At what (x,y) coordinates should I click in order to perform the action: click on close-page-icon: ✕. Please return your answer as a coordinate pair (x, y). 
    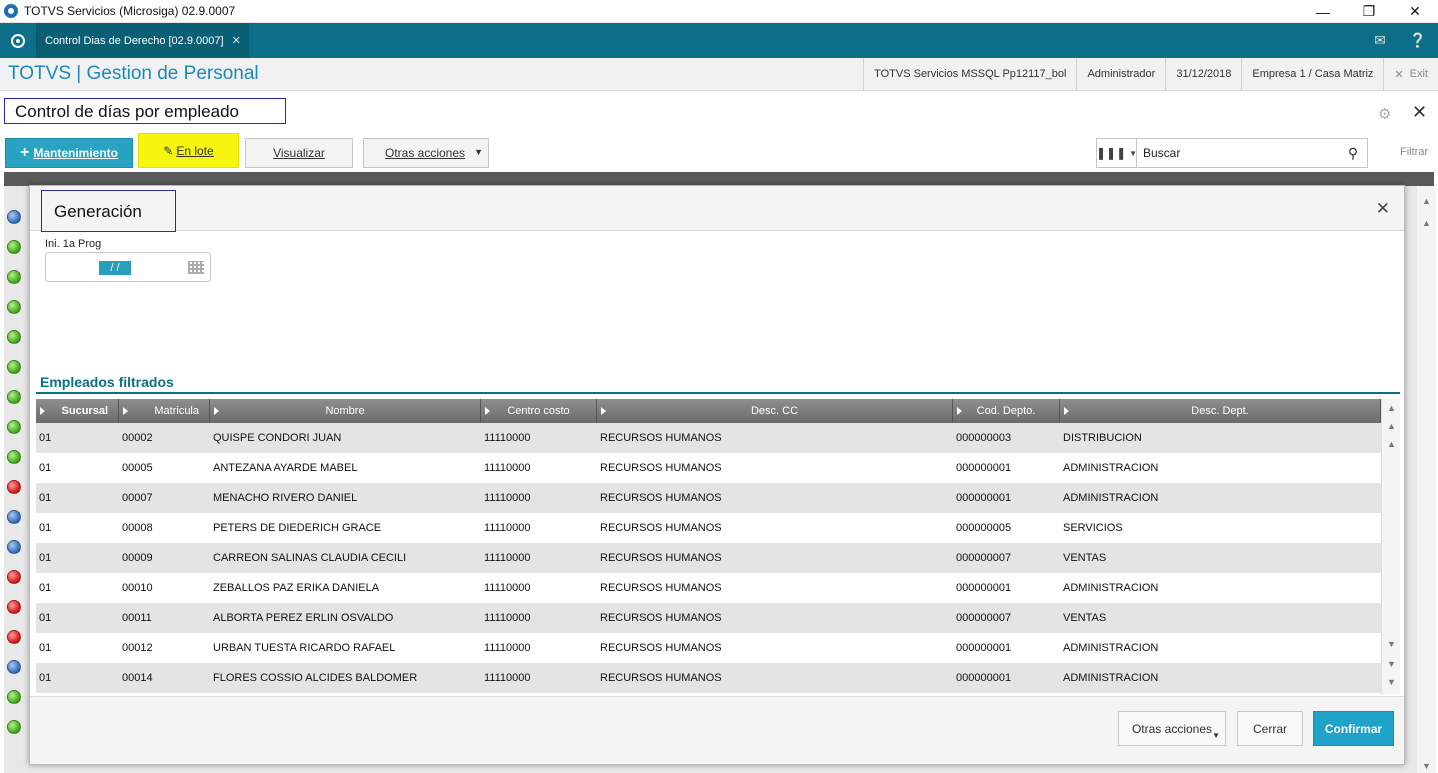
    Looking at the image, I should click on (1419, 112).